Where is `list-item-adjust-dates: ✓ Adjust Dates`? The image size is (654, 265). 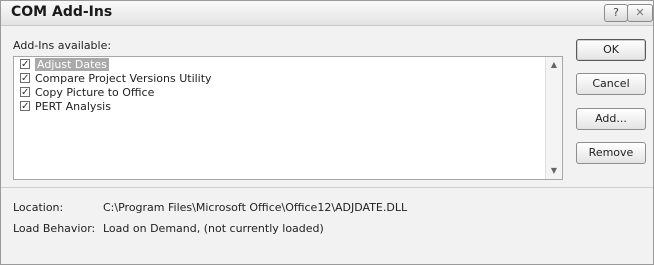 list-item-adjust-dates: ✓ Adjust Dates is located at coordinates (280, 65).